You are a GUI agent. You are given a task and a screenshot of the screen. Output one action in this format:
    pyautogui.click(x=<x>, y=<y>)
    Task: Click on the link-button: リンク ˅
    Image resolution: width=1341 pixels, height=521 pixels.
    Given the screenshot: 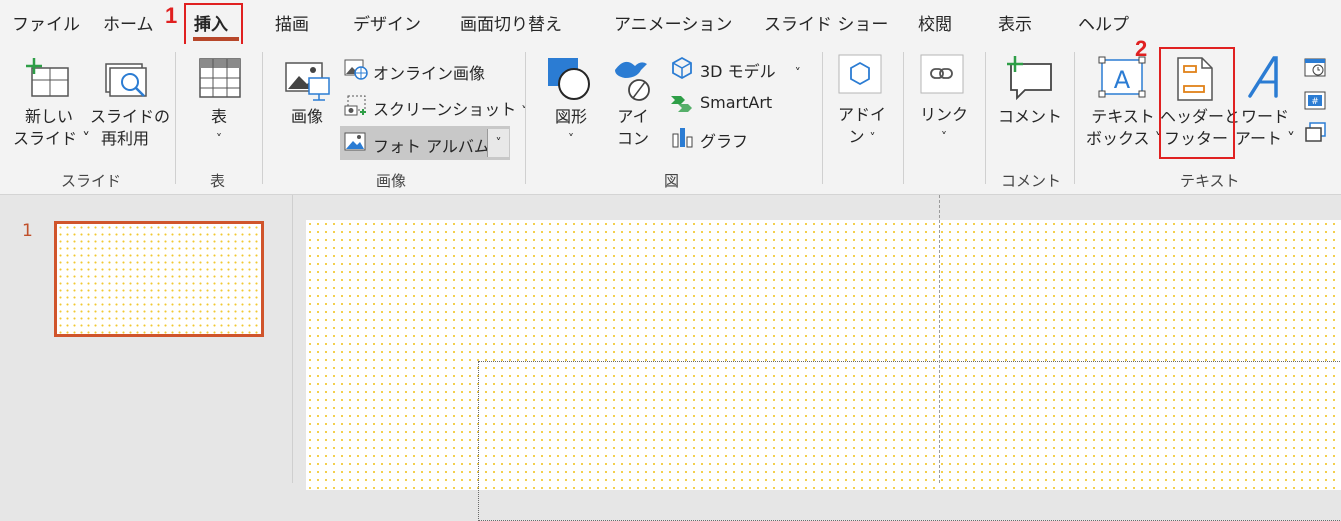 What is the action you would take?
    pyautogui.click(x=944, y=126)
    